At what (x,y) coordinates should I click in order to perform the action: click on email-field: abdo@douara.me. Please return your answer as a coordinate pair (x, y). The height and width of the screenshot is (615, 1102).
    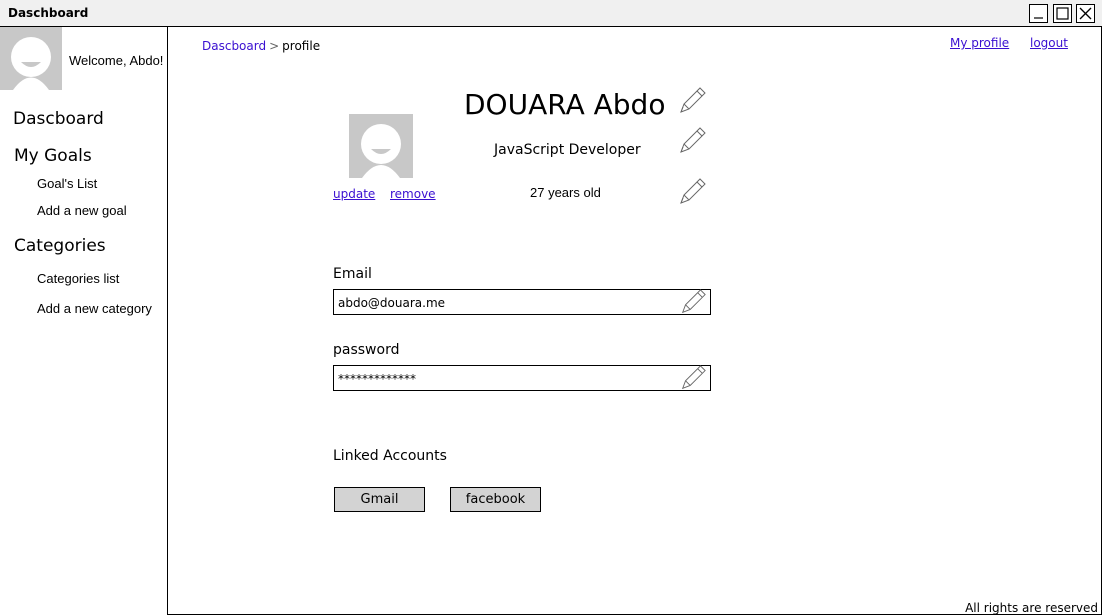
    Looking at the image, I should click on (522, 302).